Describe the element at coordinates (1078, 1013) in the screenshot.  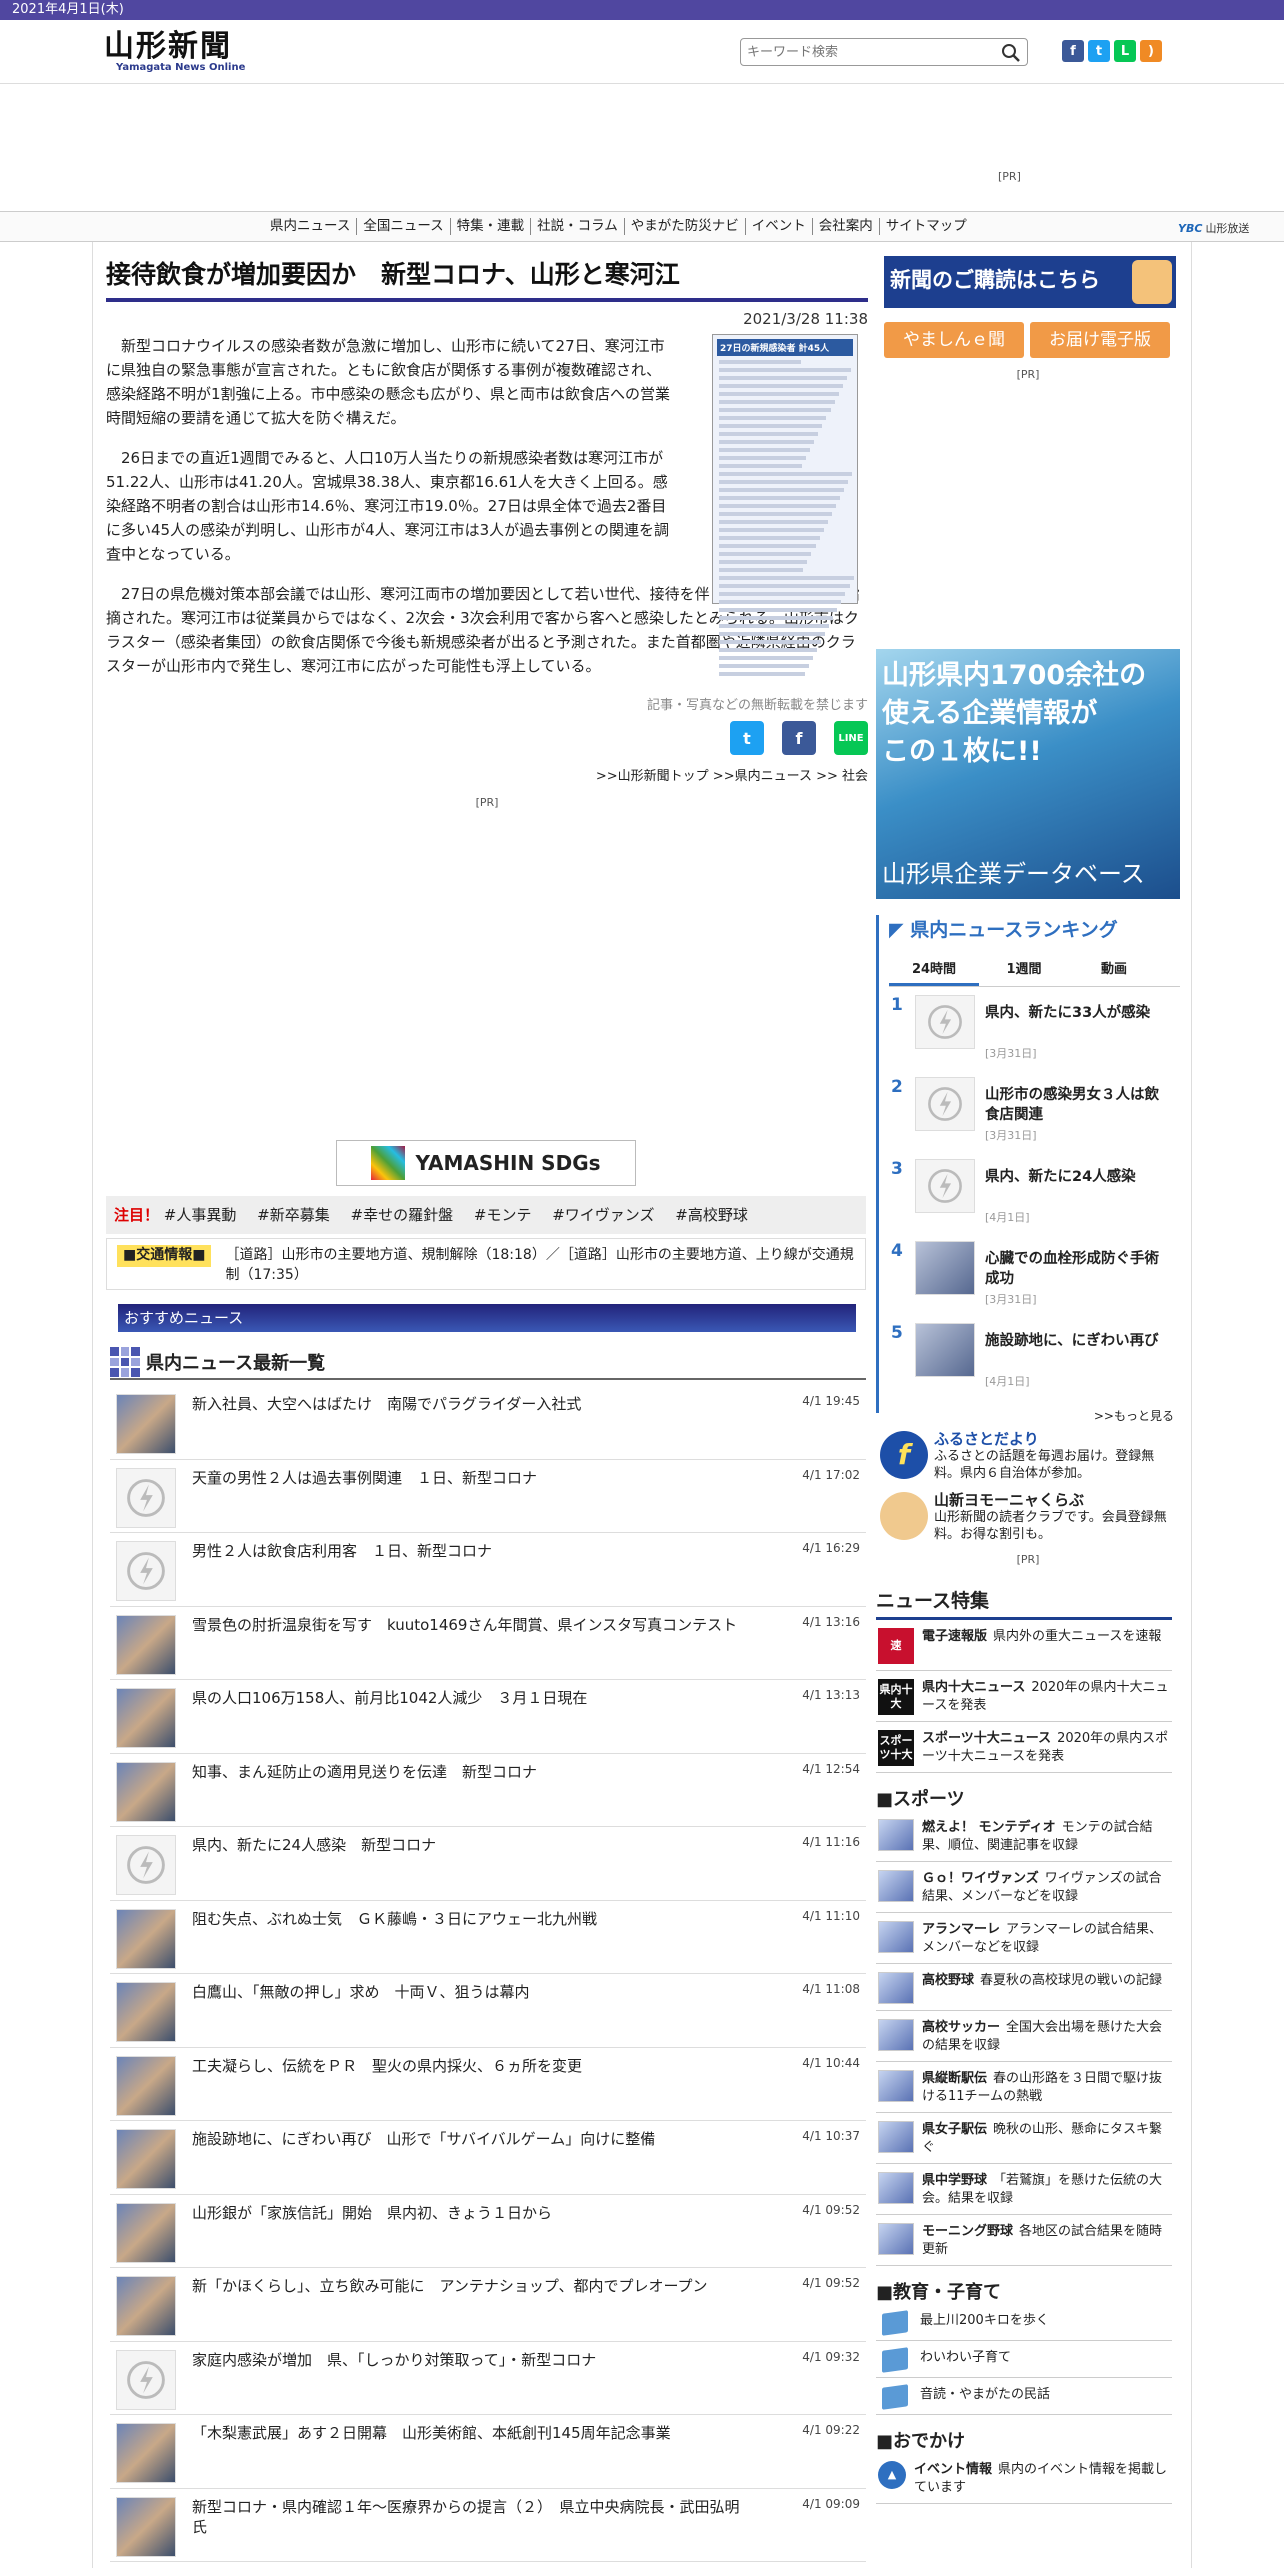
I see `ranking-title: 県内、新たに33人が感染` at that location.